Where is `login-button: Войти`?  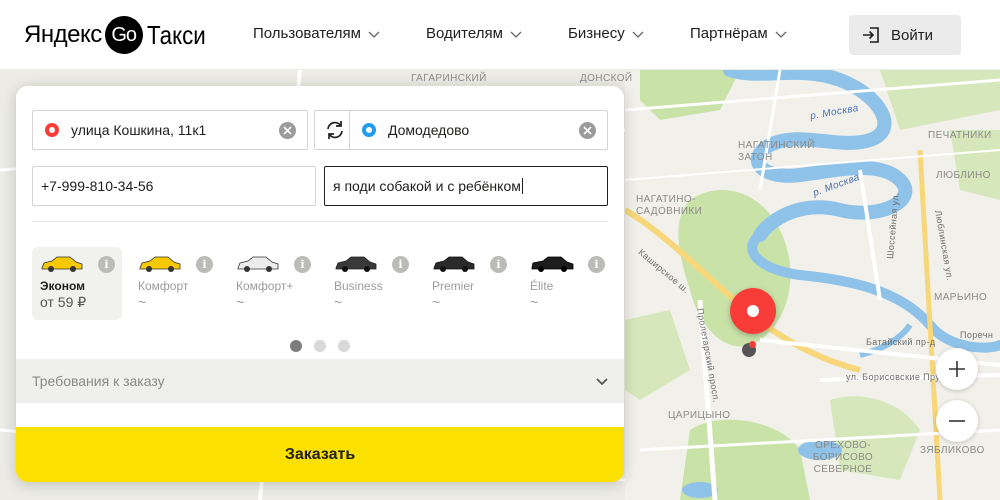
login-button: Войти is located at coordinates (905, 35).